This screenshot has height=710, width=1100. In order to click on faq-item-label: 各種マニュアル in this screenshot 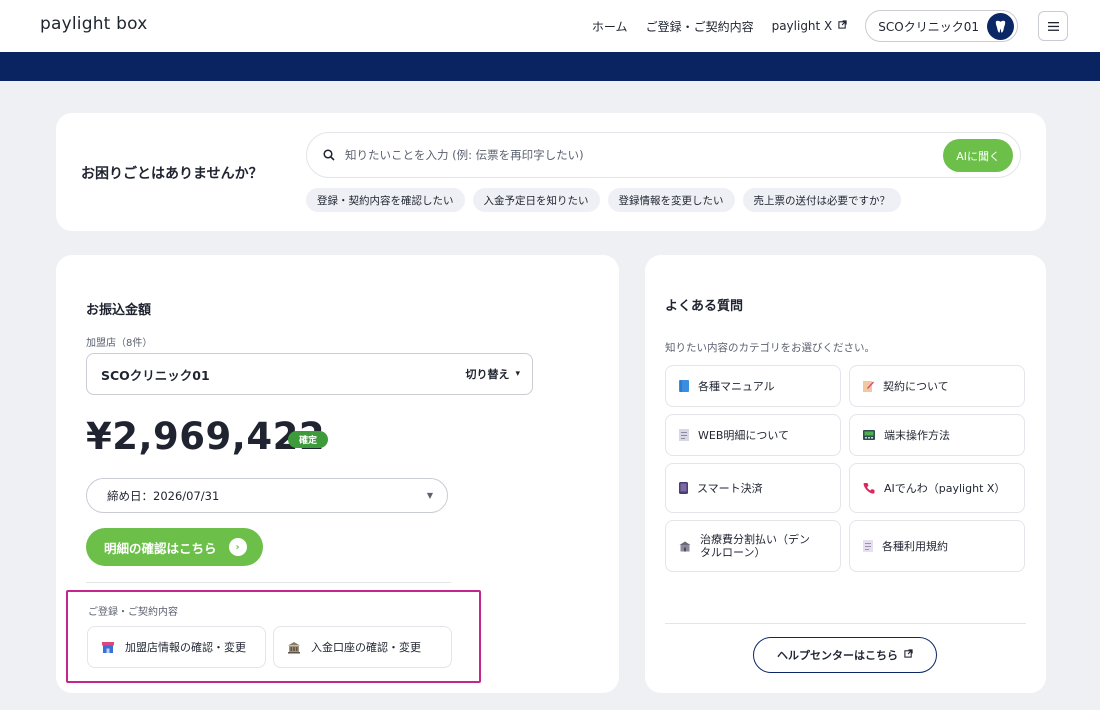, I will do `click(736, 386)`.